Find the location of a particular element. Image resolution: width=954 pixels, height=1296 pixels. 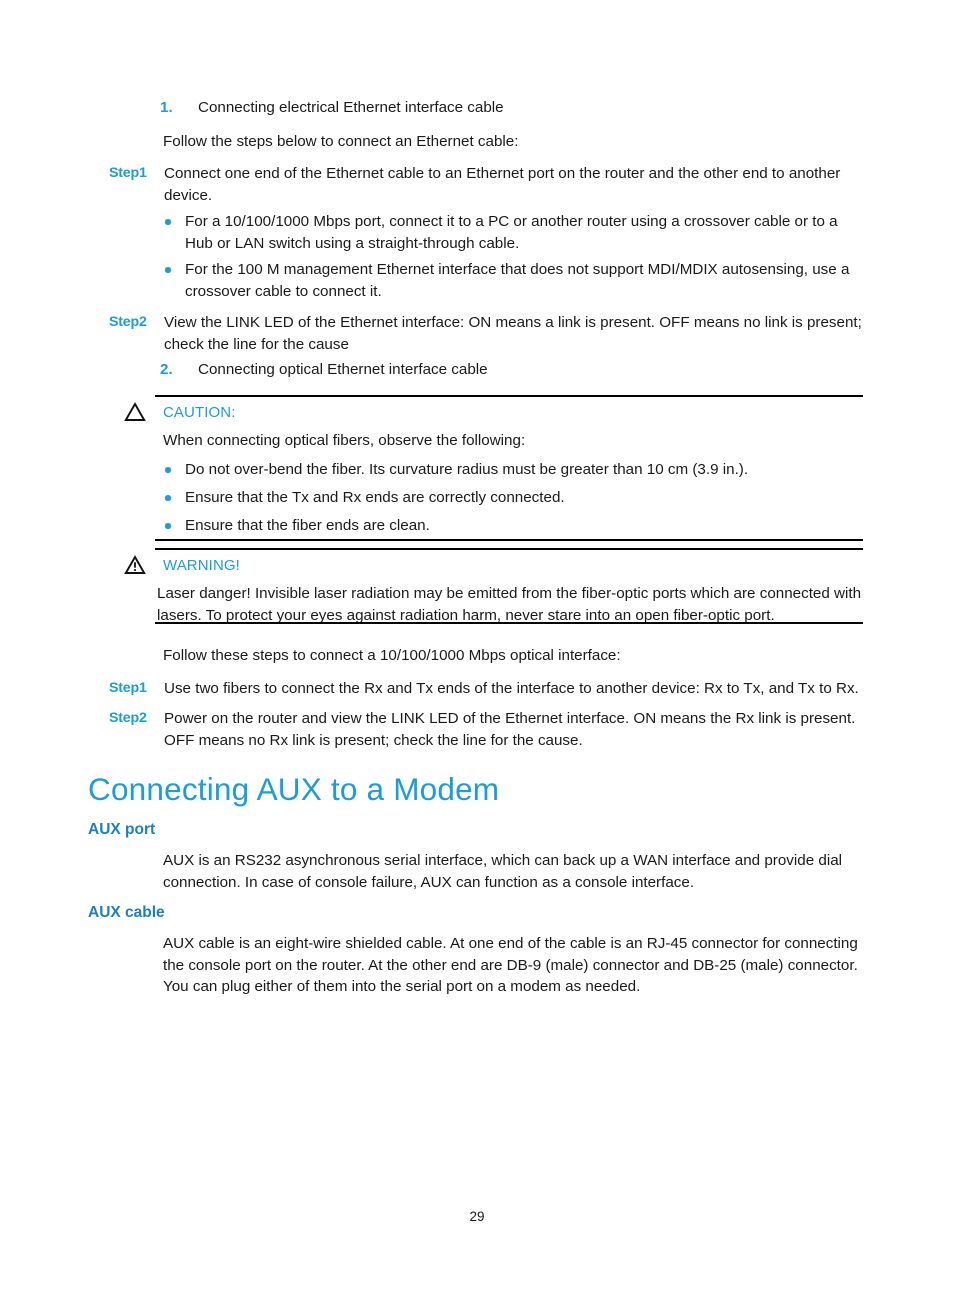

aux-port-heading: AUX port is located at coordinates (122, 829).